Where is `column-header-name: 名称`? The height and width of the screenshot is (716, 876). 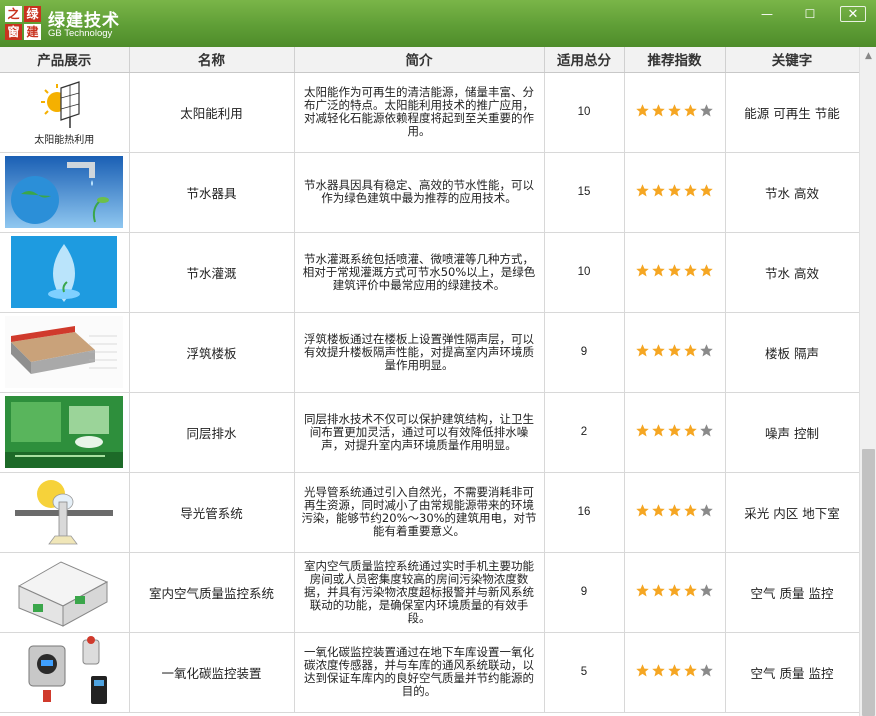 column-header-name: 名称 is located at coordinates (212, 60).